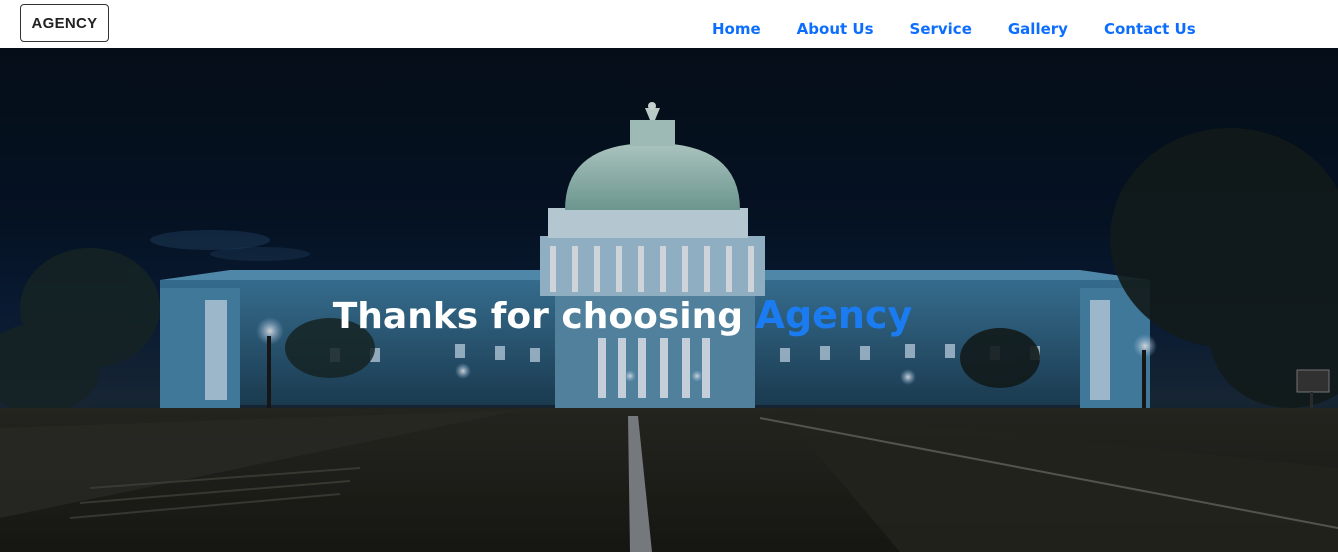 This screenshot has width=1338, height=552. Describe the element at coordinates (941, 29) in the screenshot. I see `nav-link-service: Service` at that location.